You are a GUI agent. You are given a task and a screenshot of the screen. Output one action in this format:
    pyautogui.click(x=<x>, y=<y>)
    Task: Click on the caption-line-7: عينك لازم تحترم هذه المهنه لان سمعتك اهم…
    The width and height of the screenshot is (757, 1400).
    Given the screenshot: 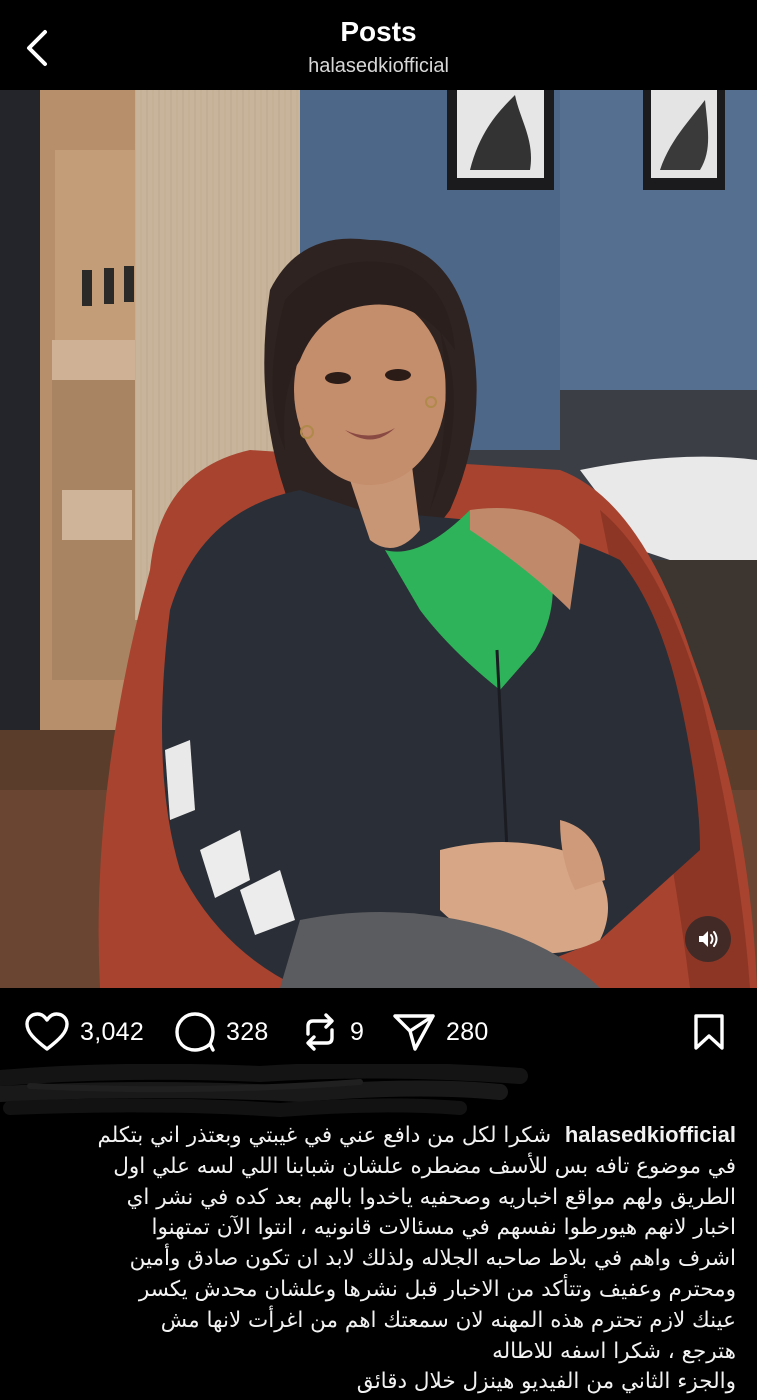 What is the action you would take?
    pyautogui.click(x=448, y=1320)
    